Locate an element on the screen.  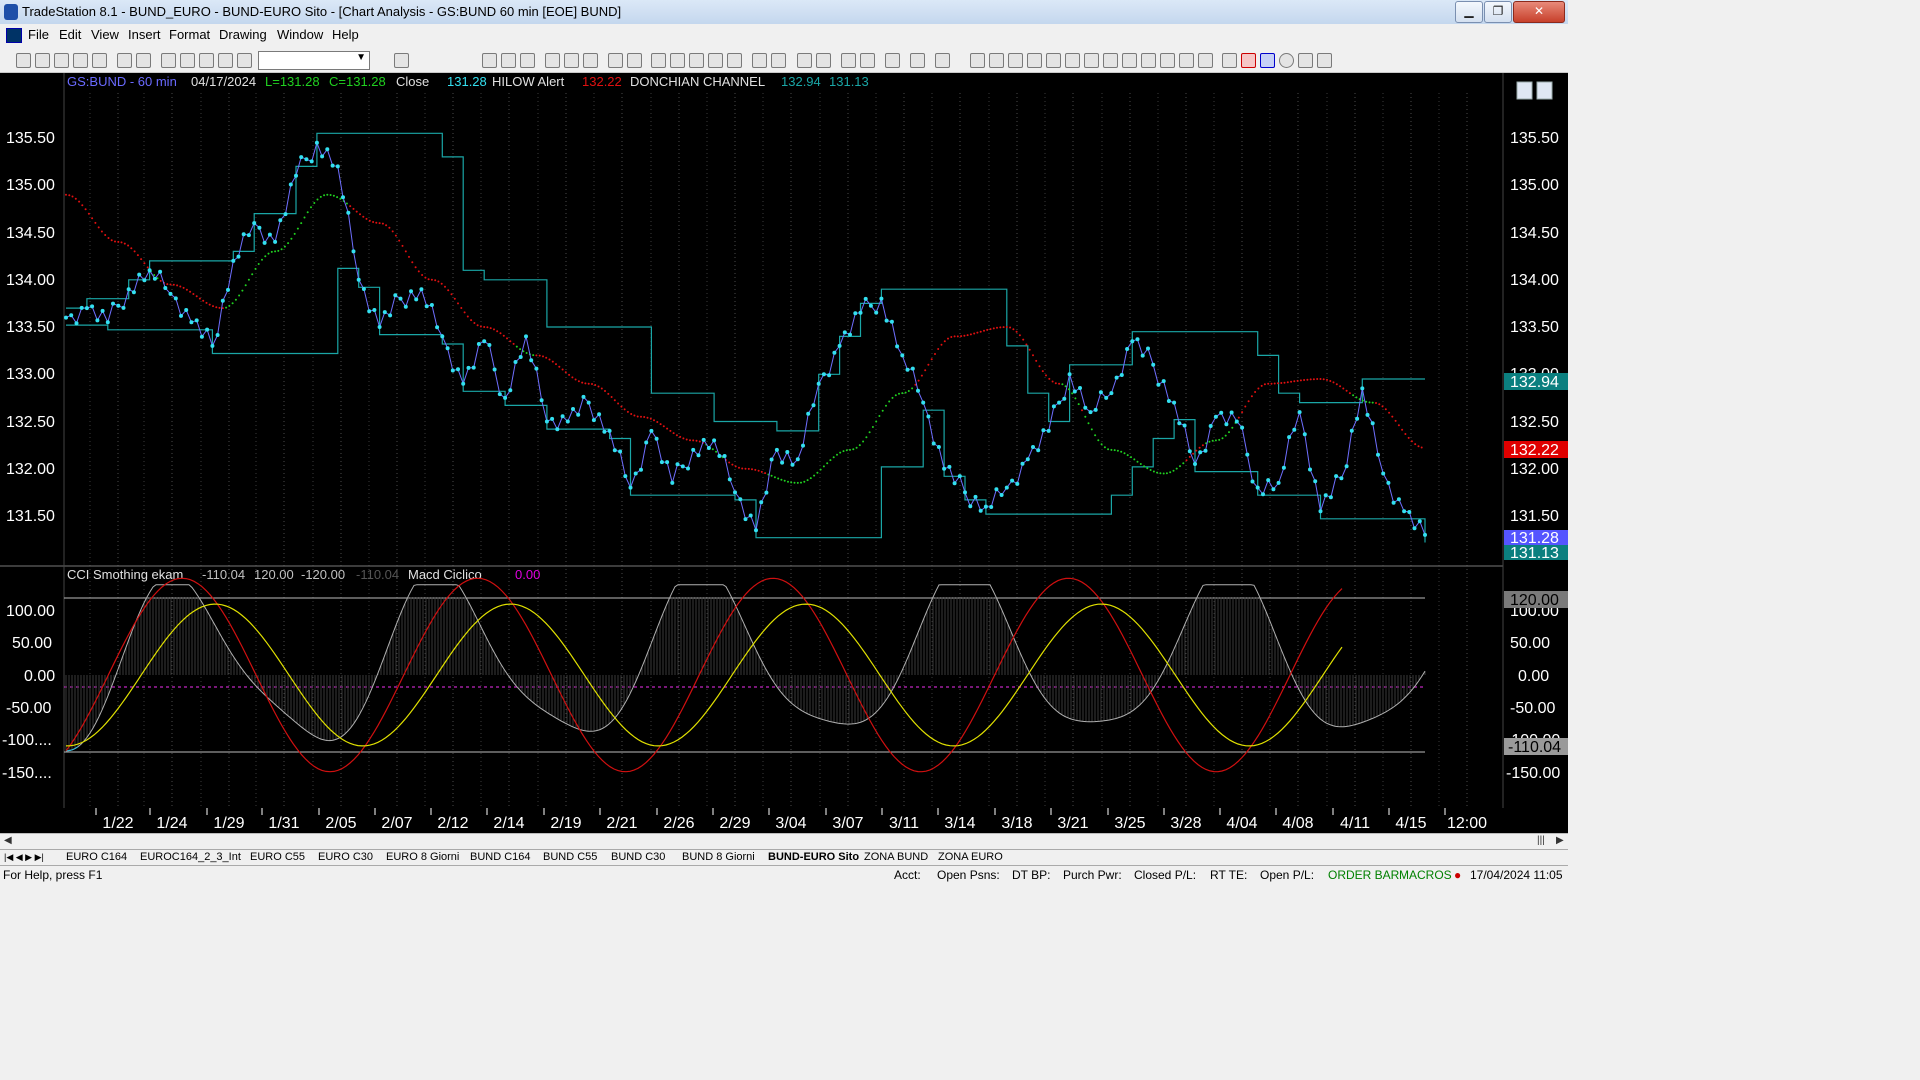
format-window-icon is located at coordinates (615, 60).